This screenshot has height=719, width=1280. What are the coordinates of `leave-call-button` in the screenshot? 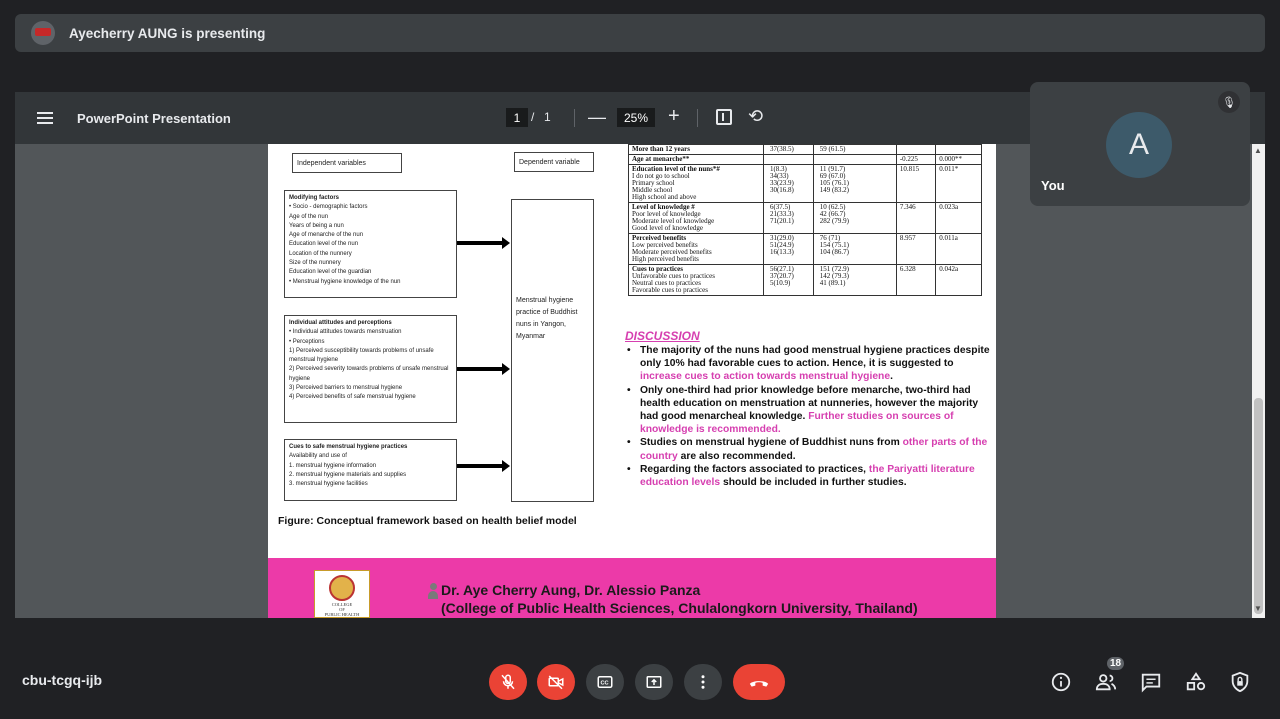 It's located at (759, 682).